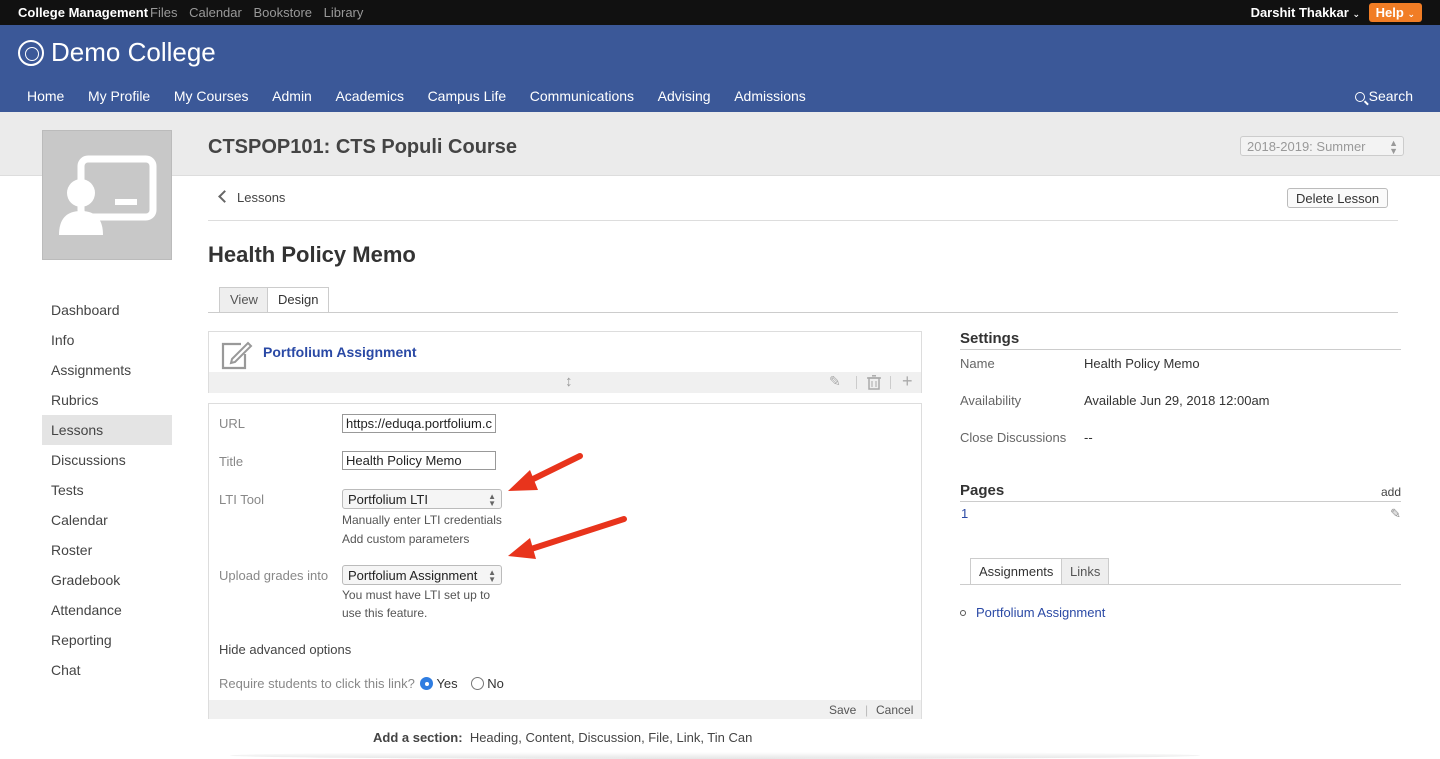 This screenshot has height=759, width=1440. Describe the element at coordinates (684, 96) in the screenshot. I see `nav-advising: Advising` at that location.